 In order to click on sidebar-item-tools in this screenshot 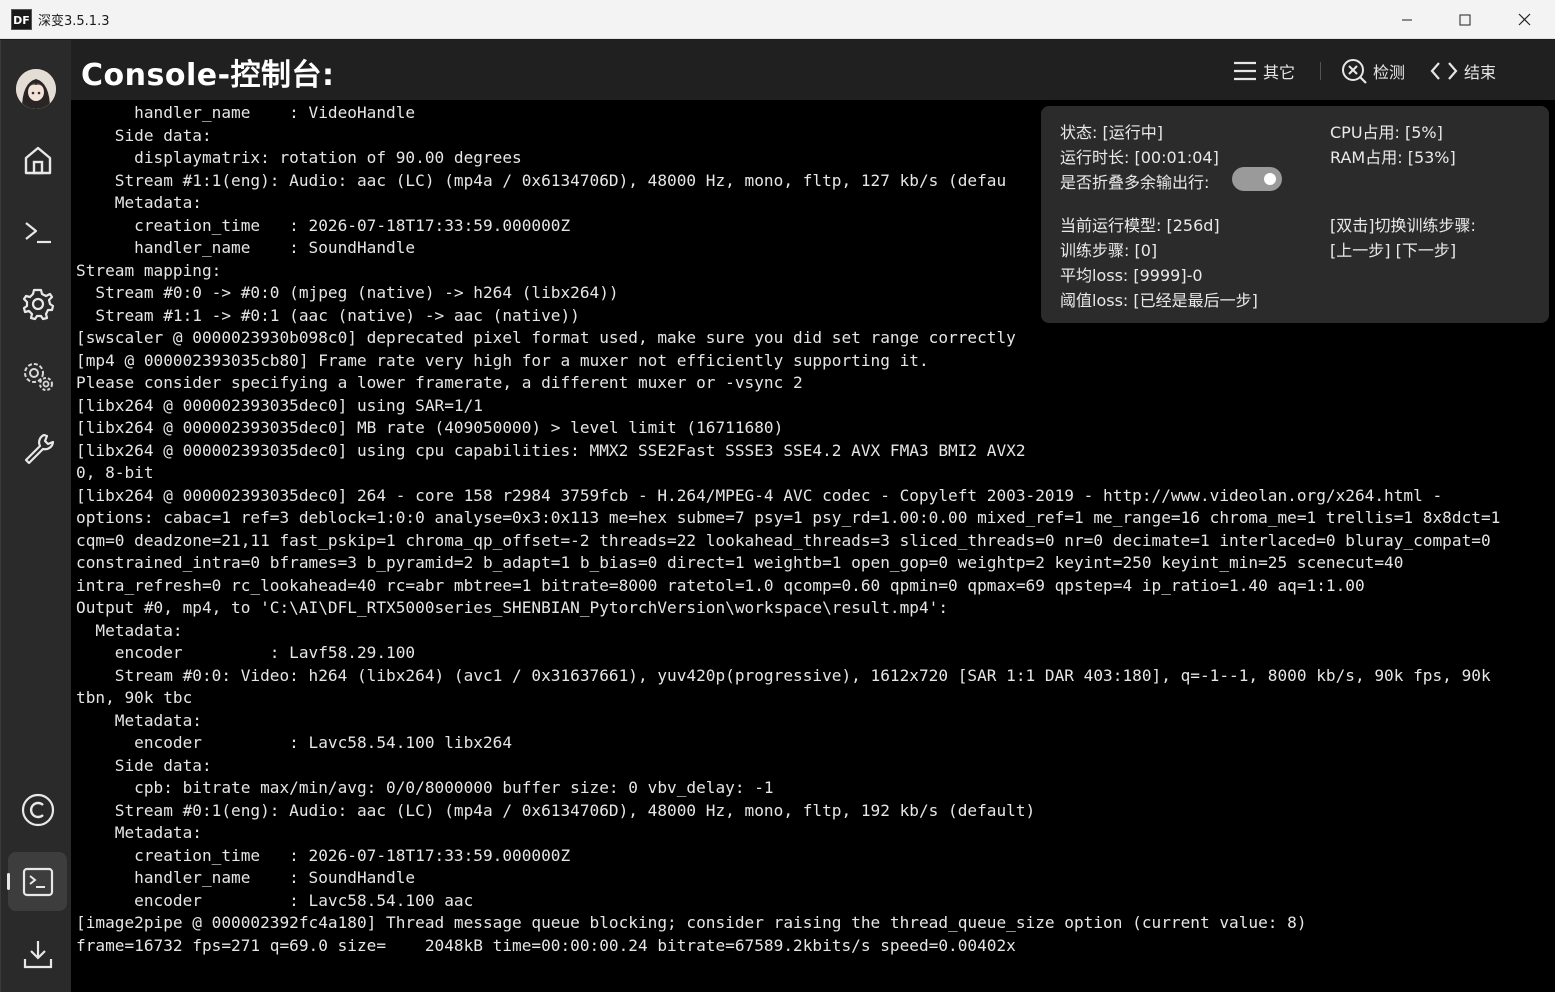, I will do `click(37, 447)`.